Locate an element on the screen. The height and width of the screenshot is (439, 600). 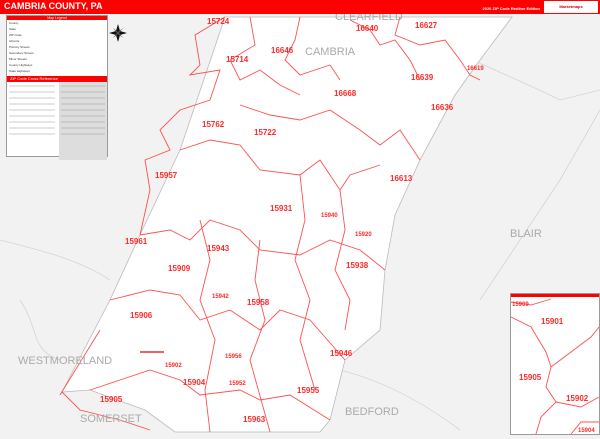
zip-label: 16636 is located at coordinates (442, 107).